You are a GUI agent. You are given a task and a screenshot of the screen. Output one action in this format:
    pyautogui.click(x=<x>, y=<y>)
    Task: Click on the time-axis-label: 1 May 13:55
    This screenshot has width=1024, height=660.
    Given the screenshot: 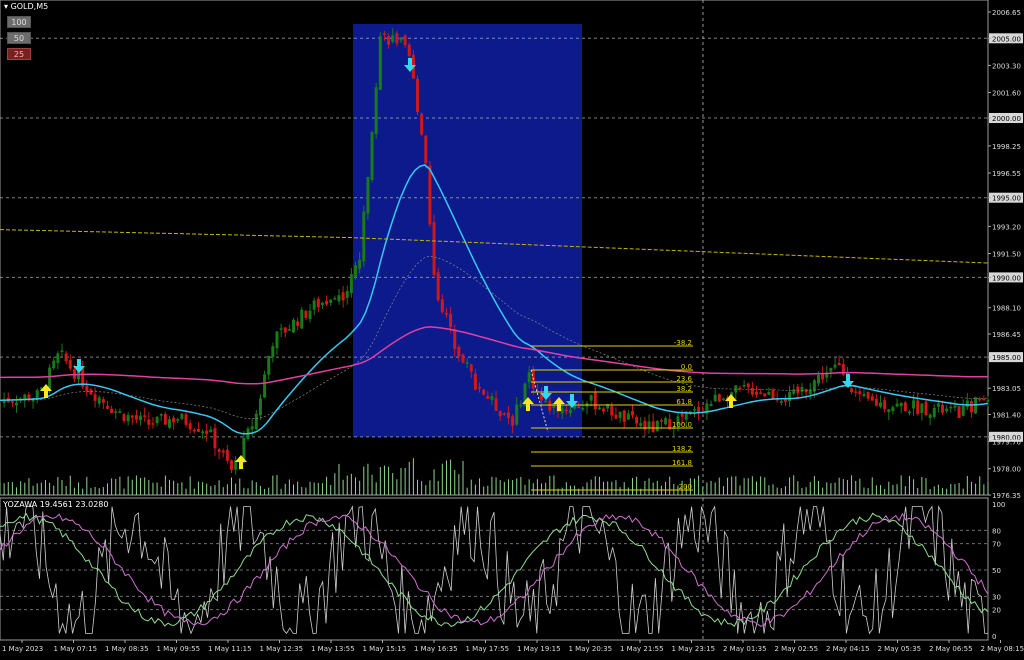 What is the action you would take?
    pyautogui.click(x=333, y=649)
    